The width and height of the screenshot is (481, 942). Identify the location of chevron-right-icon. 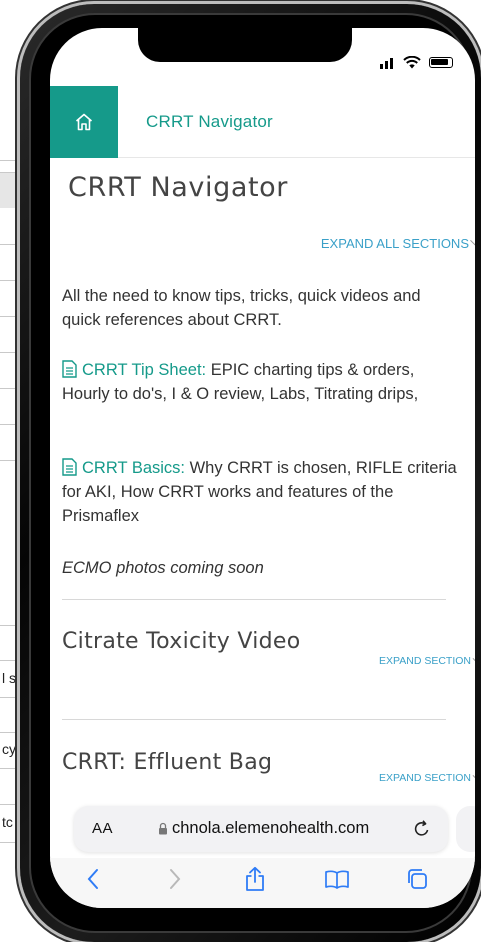
(175, 879).